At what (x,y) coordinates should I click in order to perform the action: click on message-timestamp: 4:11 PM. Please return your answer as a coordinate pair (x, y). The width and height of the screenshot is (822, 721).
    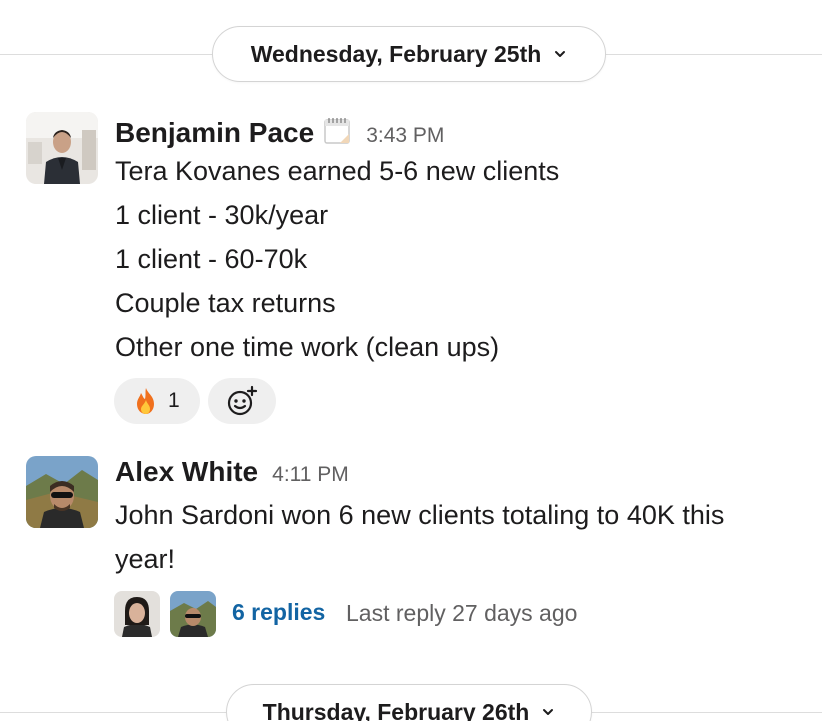
    Looking at the image, I should click on (310, 475).